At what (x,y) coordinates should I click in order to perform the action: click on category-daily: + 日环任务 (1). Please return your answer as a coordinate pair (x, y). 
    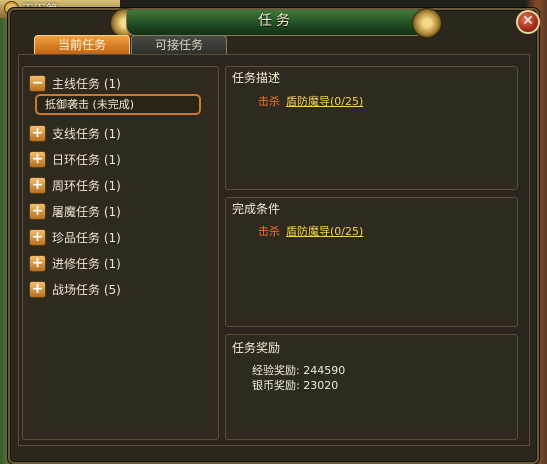
    Looking at the image, I should click on (75, 159).